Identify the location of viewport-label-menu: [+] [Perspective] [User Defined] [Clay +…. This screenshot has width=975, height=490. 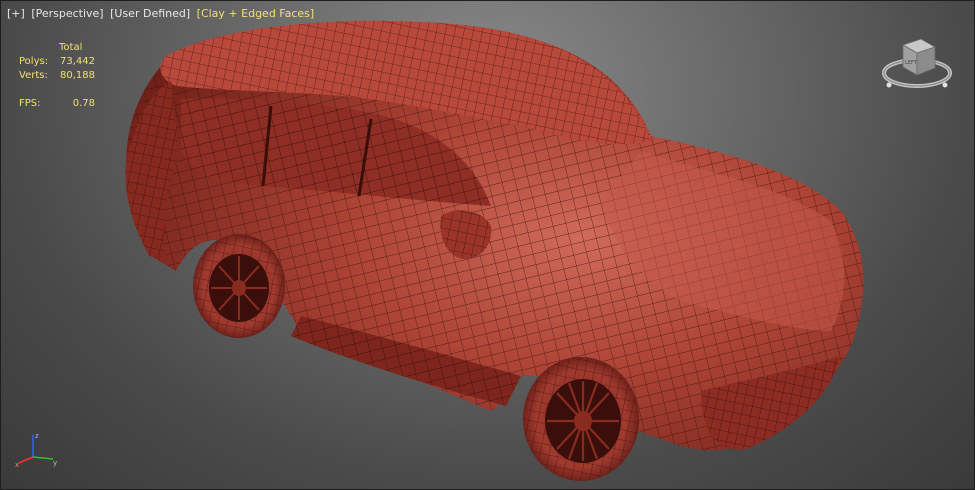
(160, 13).